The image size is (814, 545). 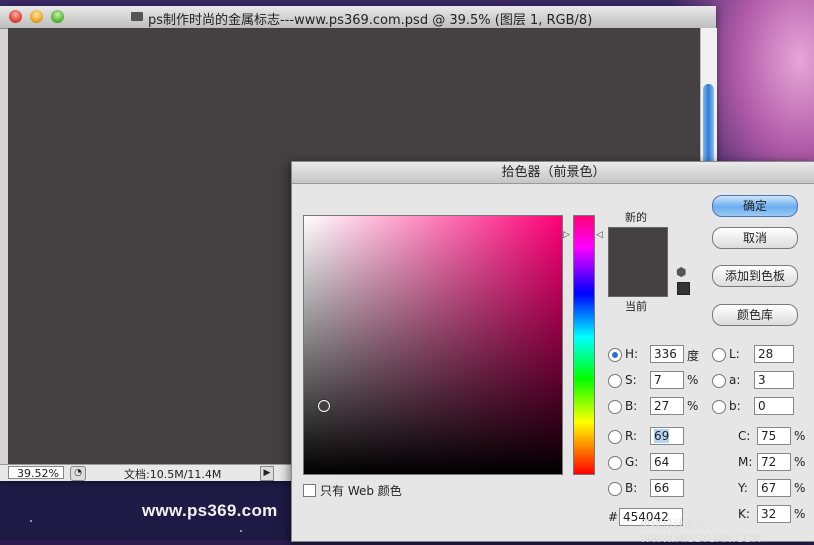 What do you see at coordinates (701, 531) in the screenshot?
I see `watermark-text: 思缘设计论坛 WWW.MISSYUAN.COM` at bounding box center [701, 531].